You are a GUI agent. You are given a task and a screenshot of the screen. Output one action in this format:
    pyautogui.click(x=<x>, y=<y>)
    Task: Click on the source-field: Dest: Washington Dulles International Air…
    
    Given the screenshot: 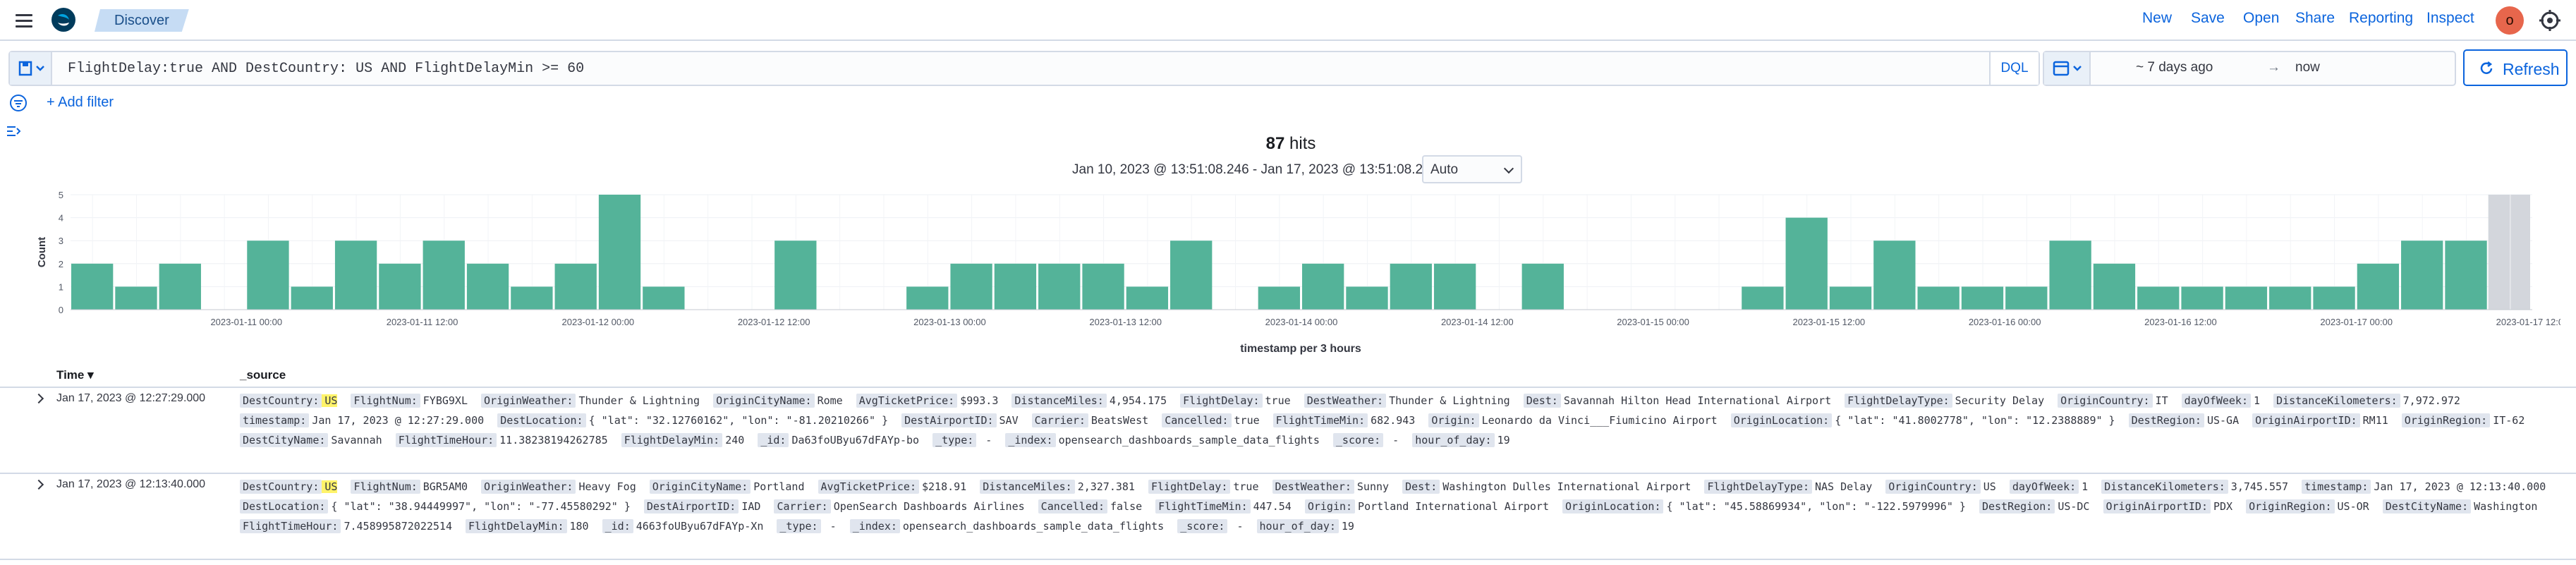 What is the action you would take?
    pyautogui.click(x=1546, y=487)
    